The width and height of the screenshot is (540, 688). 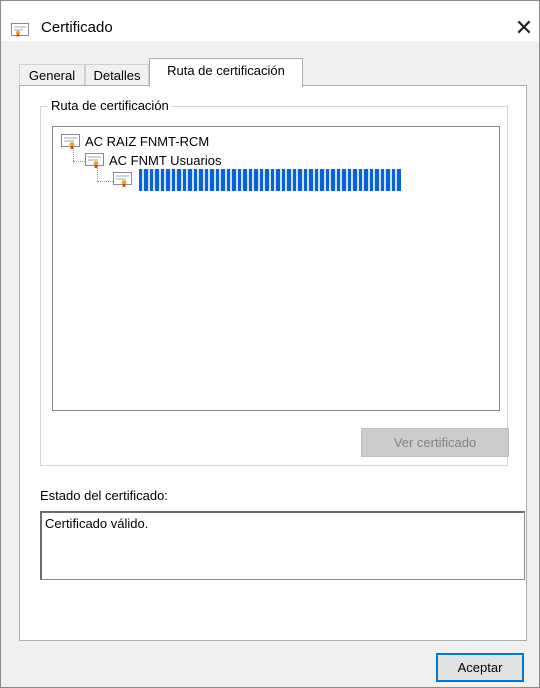 What do you see at coordinates (524, 28) in the screenshot?
I see `close-icon: ✕` at bounding box center [524, 28].